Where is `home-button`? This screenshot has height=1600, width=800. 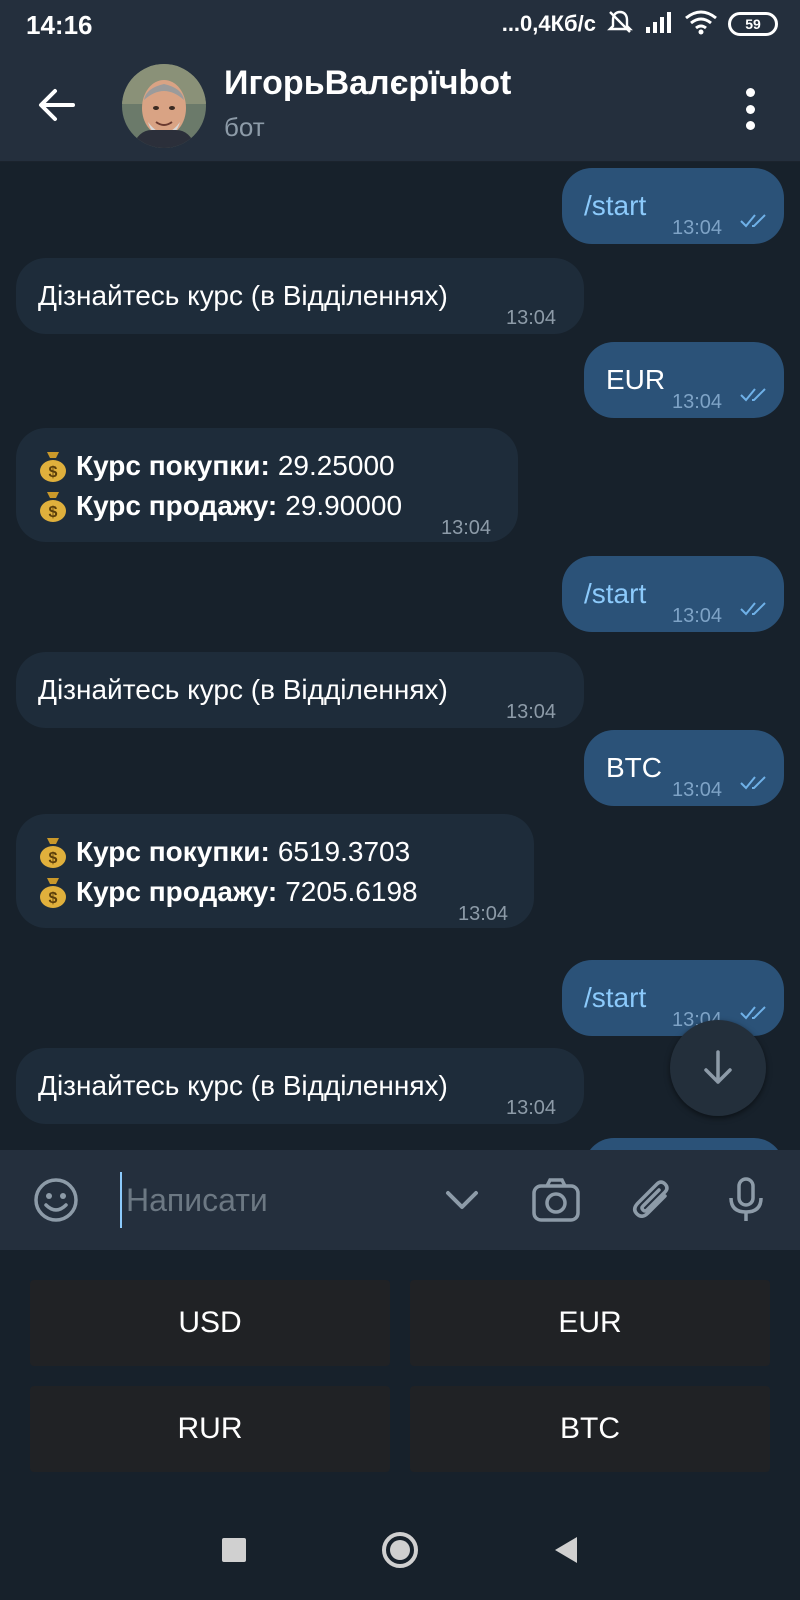
home-button is located at coordinates (400, 1550).